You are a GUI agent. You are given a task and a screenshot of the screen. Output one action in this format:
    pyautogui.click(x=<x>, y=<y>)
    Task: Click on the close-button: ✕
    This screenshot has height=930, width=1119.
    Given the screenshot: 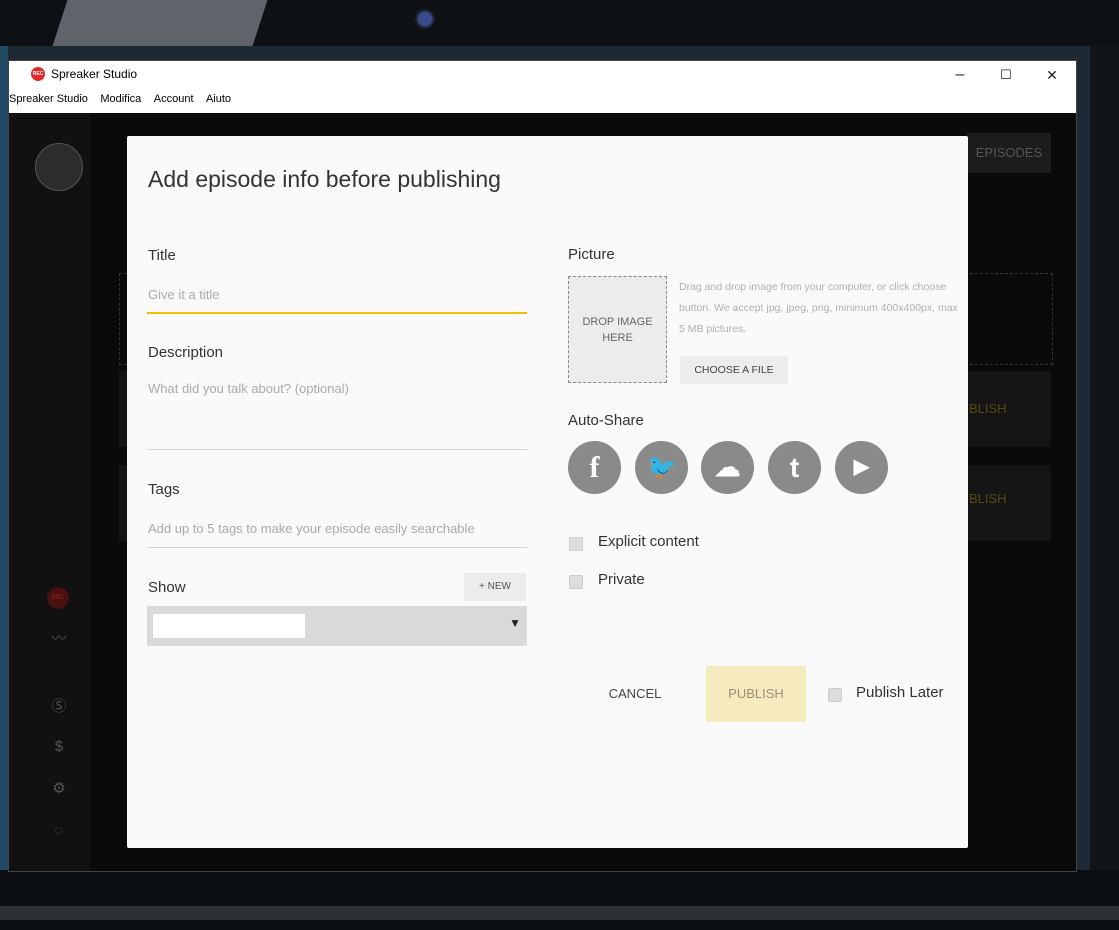 What is the action you would take?
    pyautogui.click(x=1052, y=75)
    